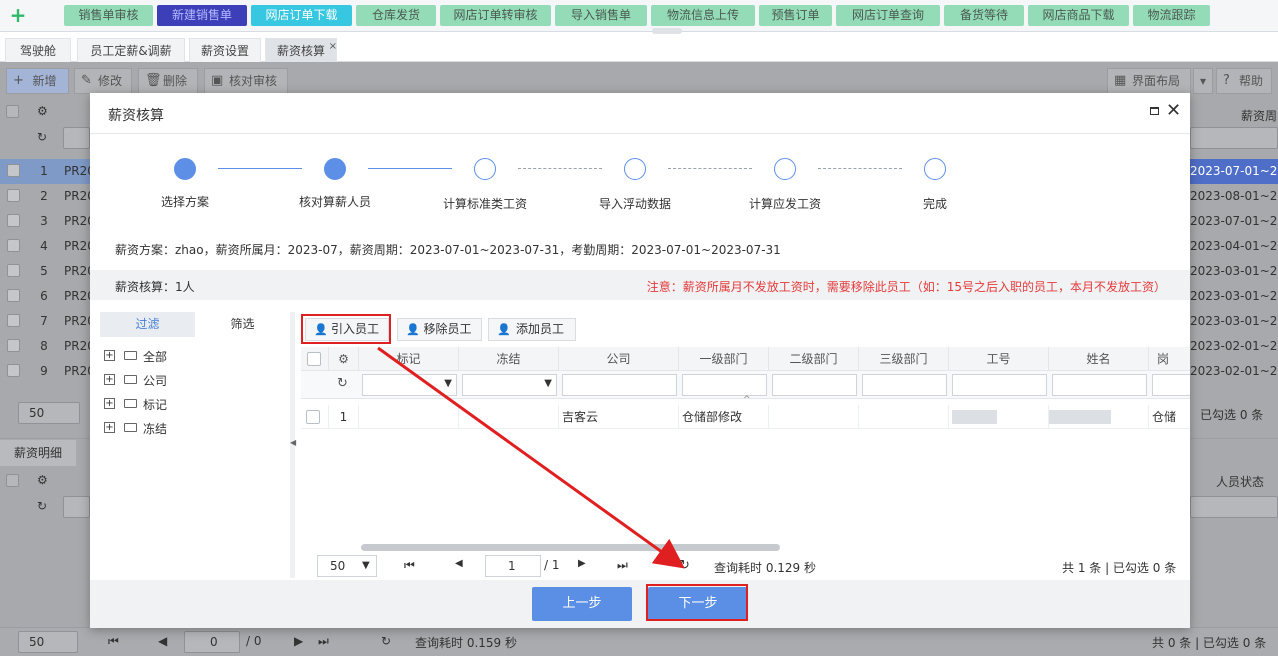 This screenshot has height=656, width=1278. I want to click on row-checkbox, so click(313, 417).